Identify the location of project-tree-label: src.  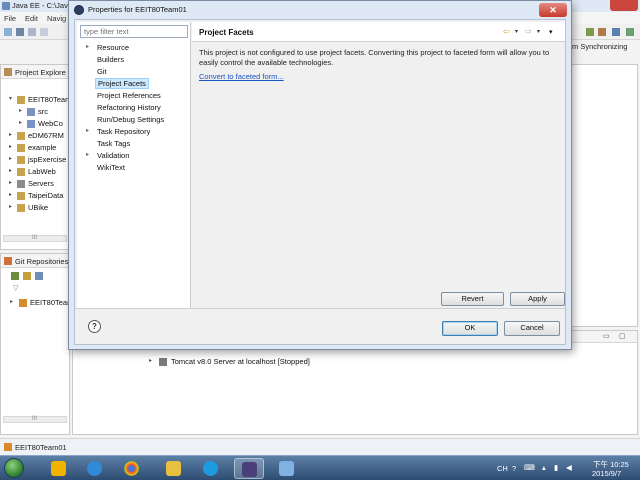
(43, 111).